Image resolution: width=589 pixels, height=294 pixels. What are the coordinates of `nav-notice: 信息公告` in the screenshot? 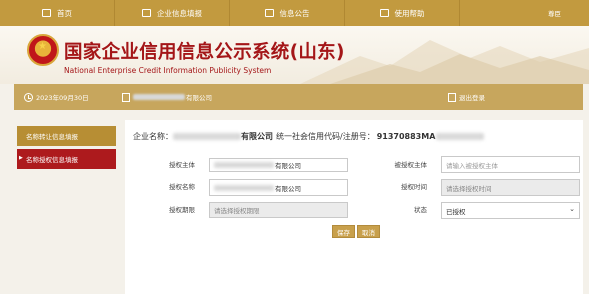 It's located at (287, 13).